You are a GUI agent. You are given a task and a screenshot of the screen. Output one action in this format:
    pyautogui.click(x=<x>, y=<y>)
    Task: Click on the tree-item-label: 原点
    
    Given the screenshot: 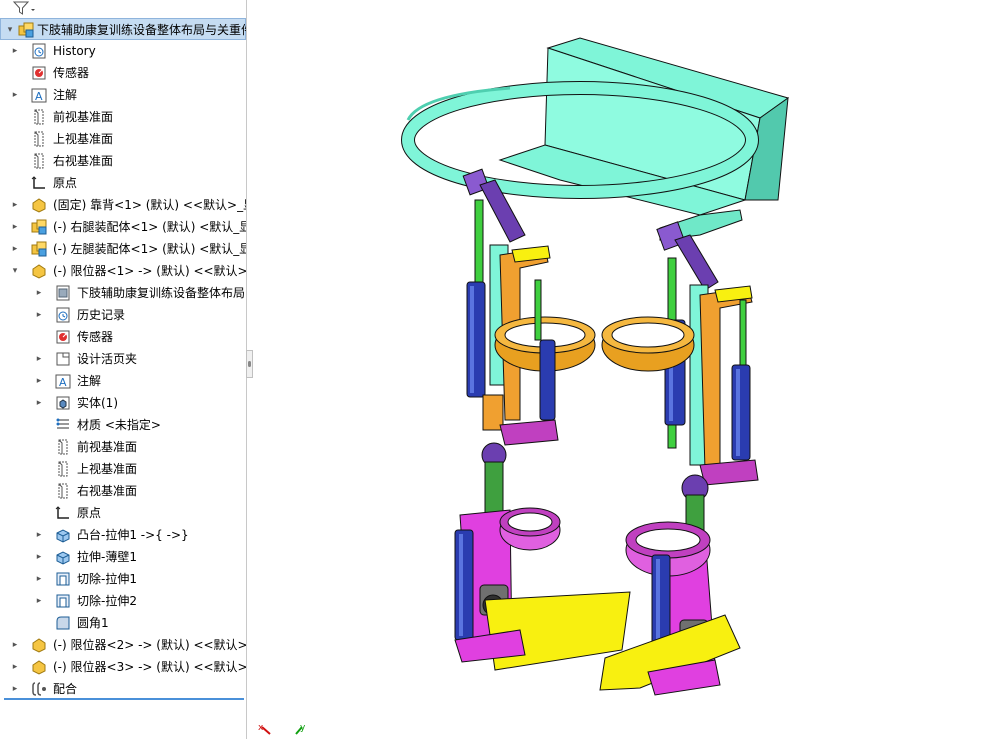 What is the action you would take?
    pyautogui.click(x=65, y=183)
    